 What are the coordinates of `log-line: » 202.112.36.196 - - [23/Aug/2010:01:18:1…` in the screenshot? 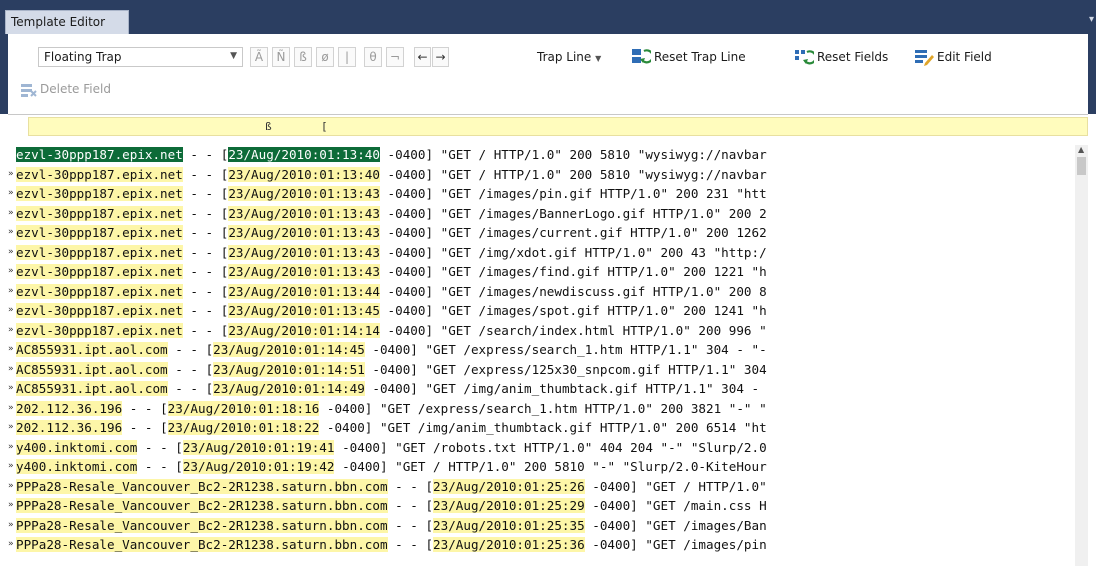 It's located at (540, 409).